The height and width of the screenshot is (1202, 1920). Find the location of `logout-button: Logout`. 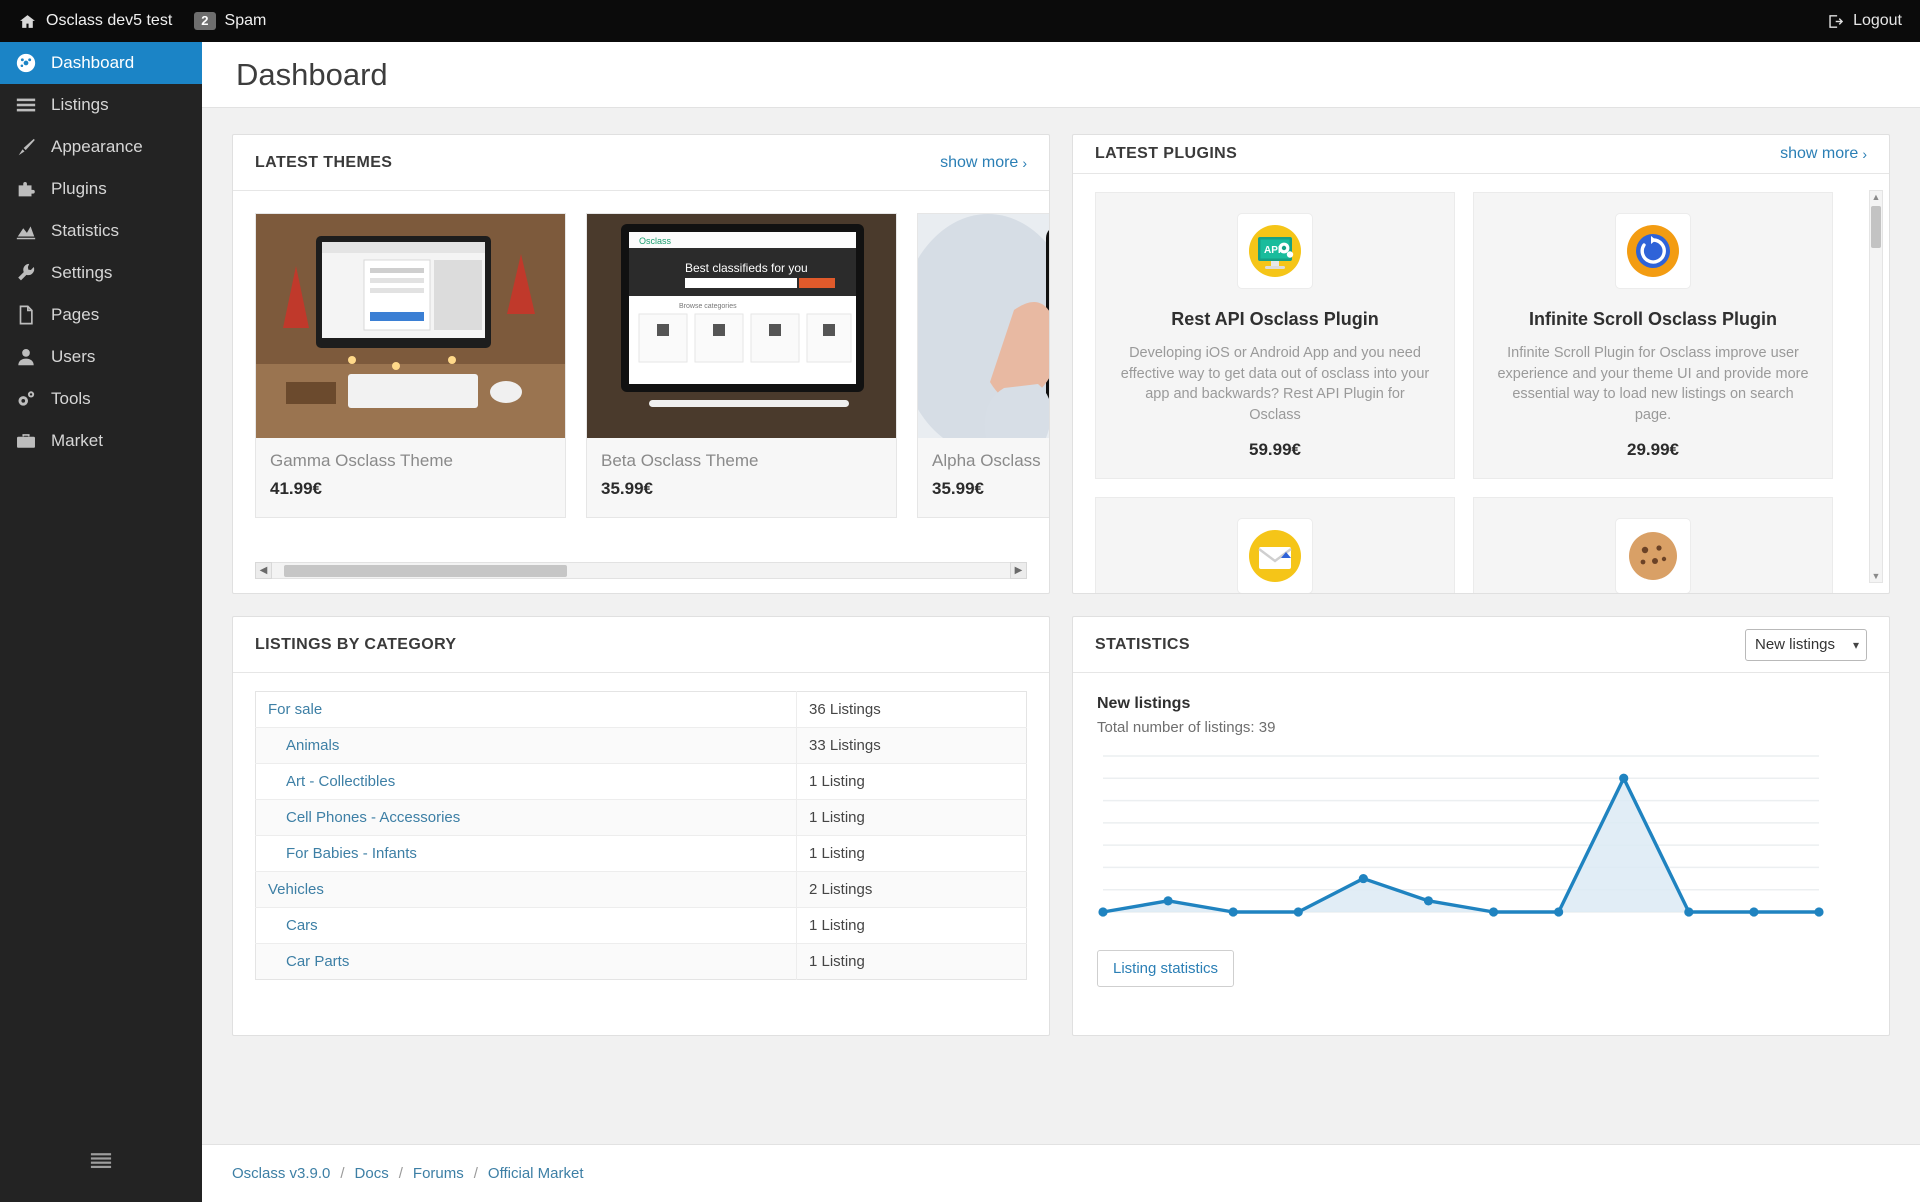

logout-button: Logout is located at coordinates (1864, 21).